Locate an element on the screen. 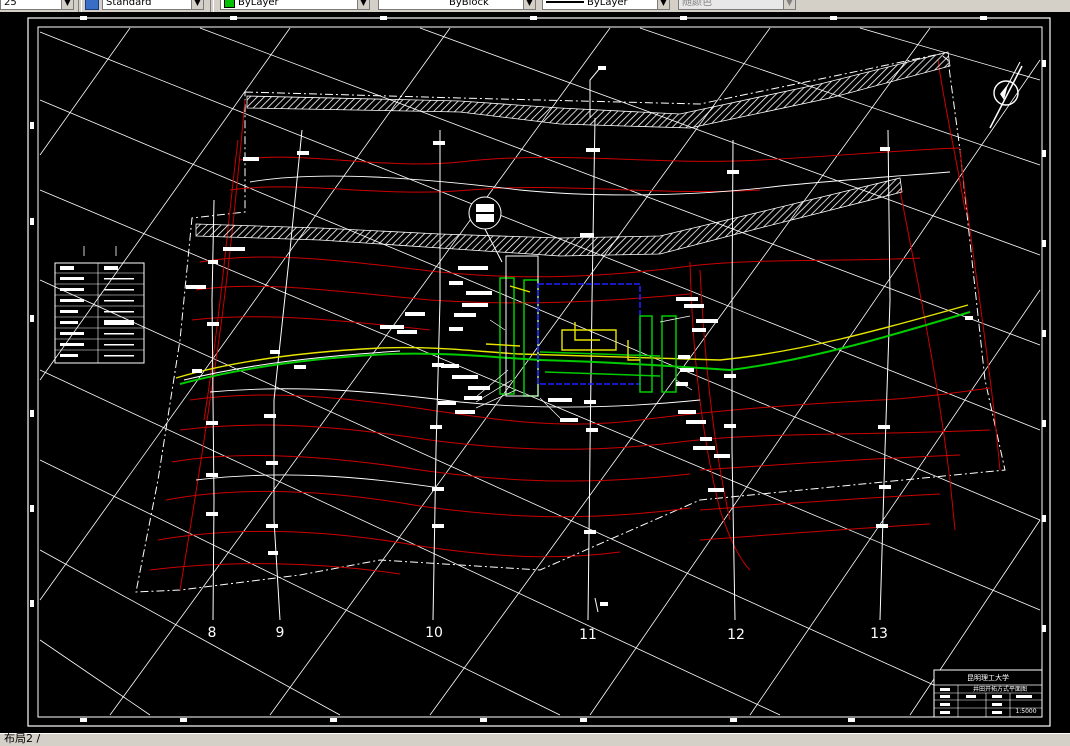 The image size is (1070, 746). profile-label-13: 13 is located at coordinates (879, 634).